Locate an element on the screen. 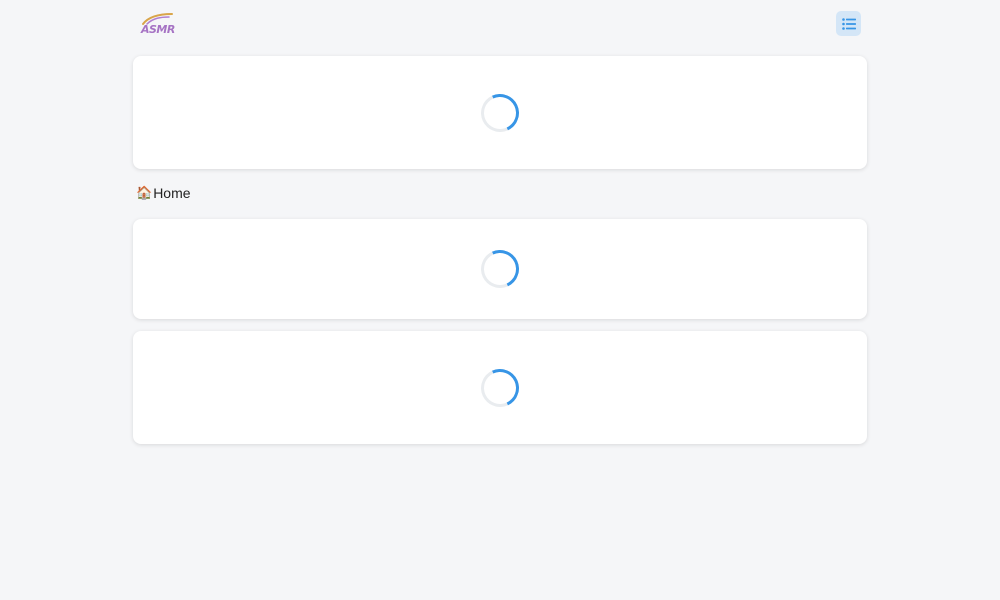 Image resolution: width=1000 pixels, height=600 pixels. loading-card-top is located at coordinates (500, 112).